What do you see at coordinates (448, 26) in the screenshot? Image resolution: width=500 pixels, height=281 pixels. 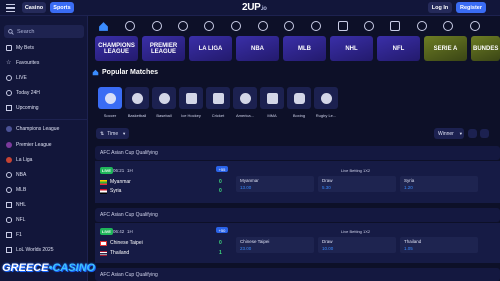 I see `boxing-icon` at bounding box center [448, 26].